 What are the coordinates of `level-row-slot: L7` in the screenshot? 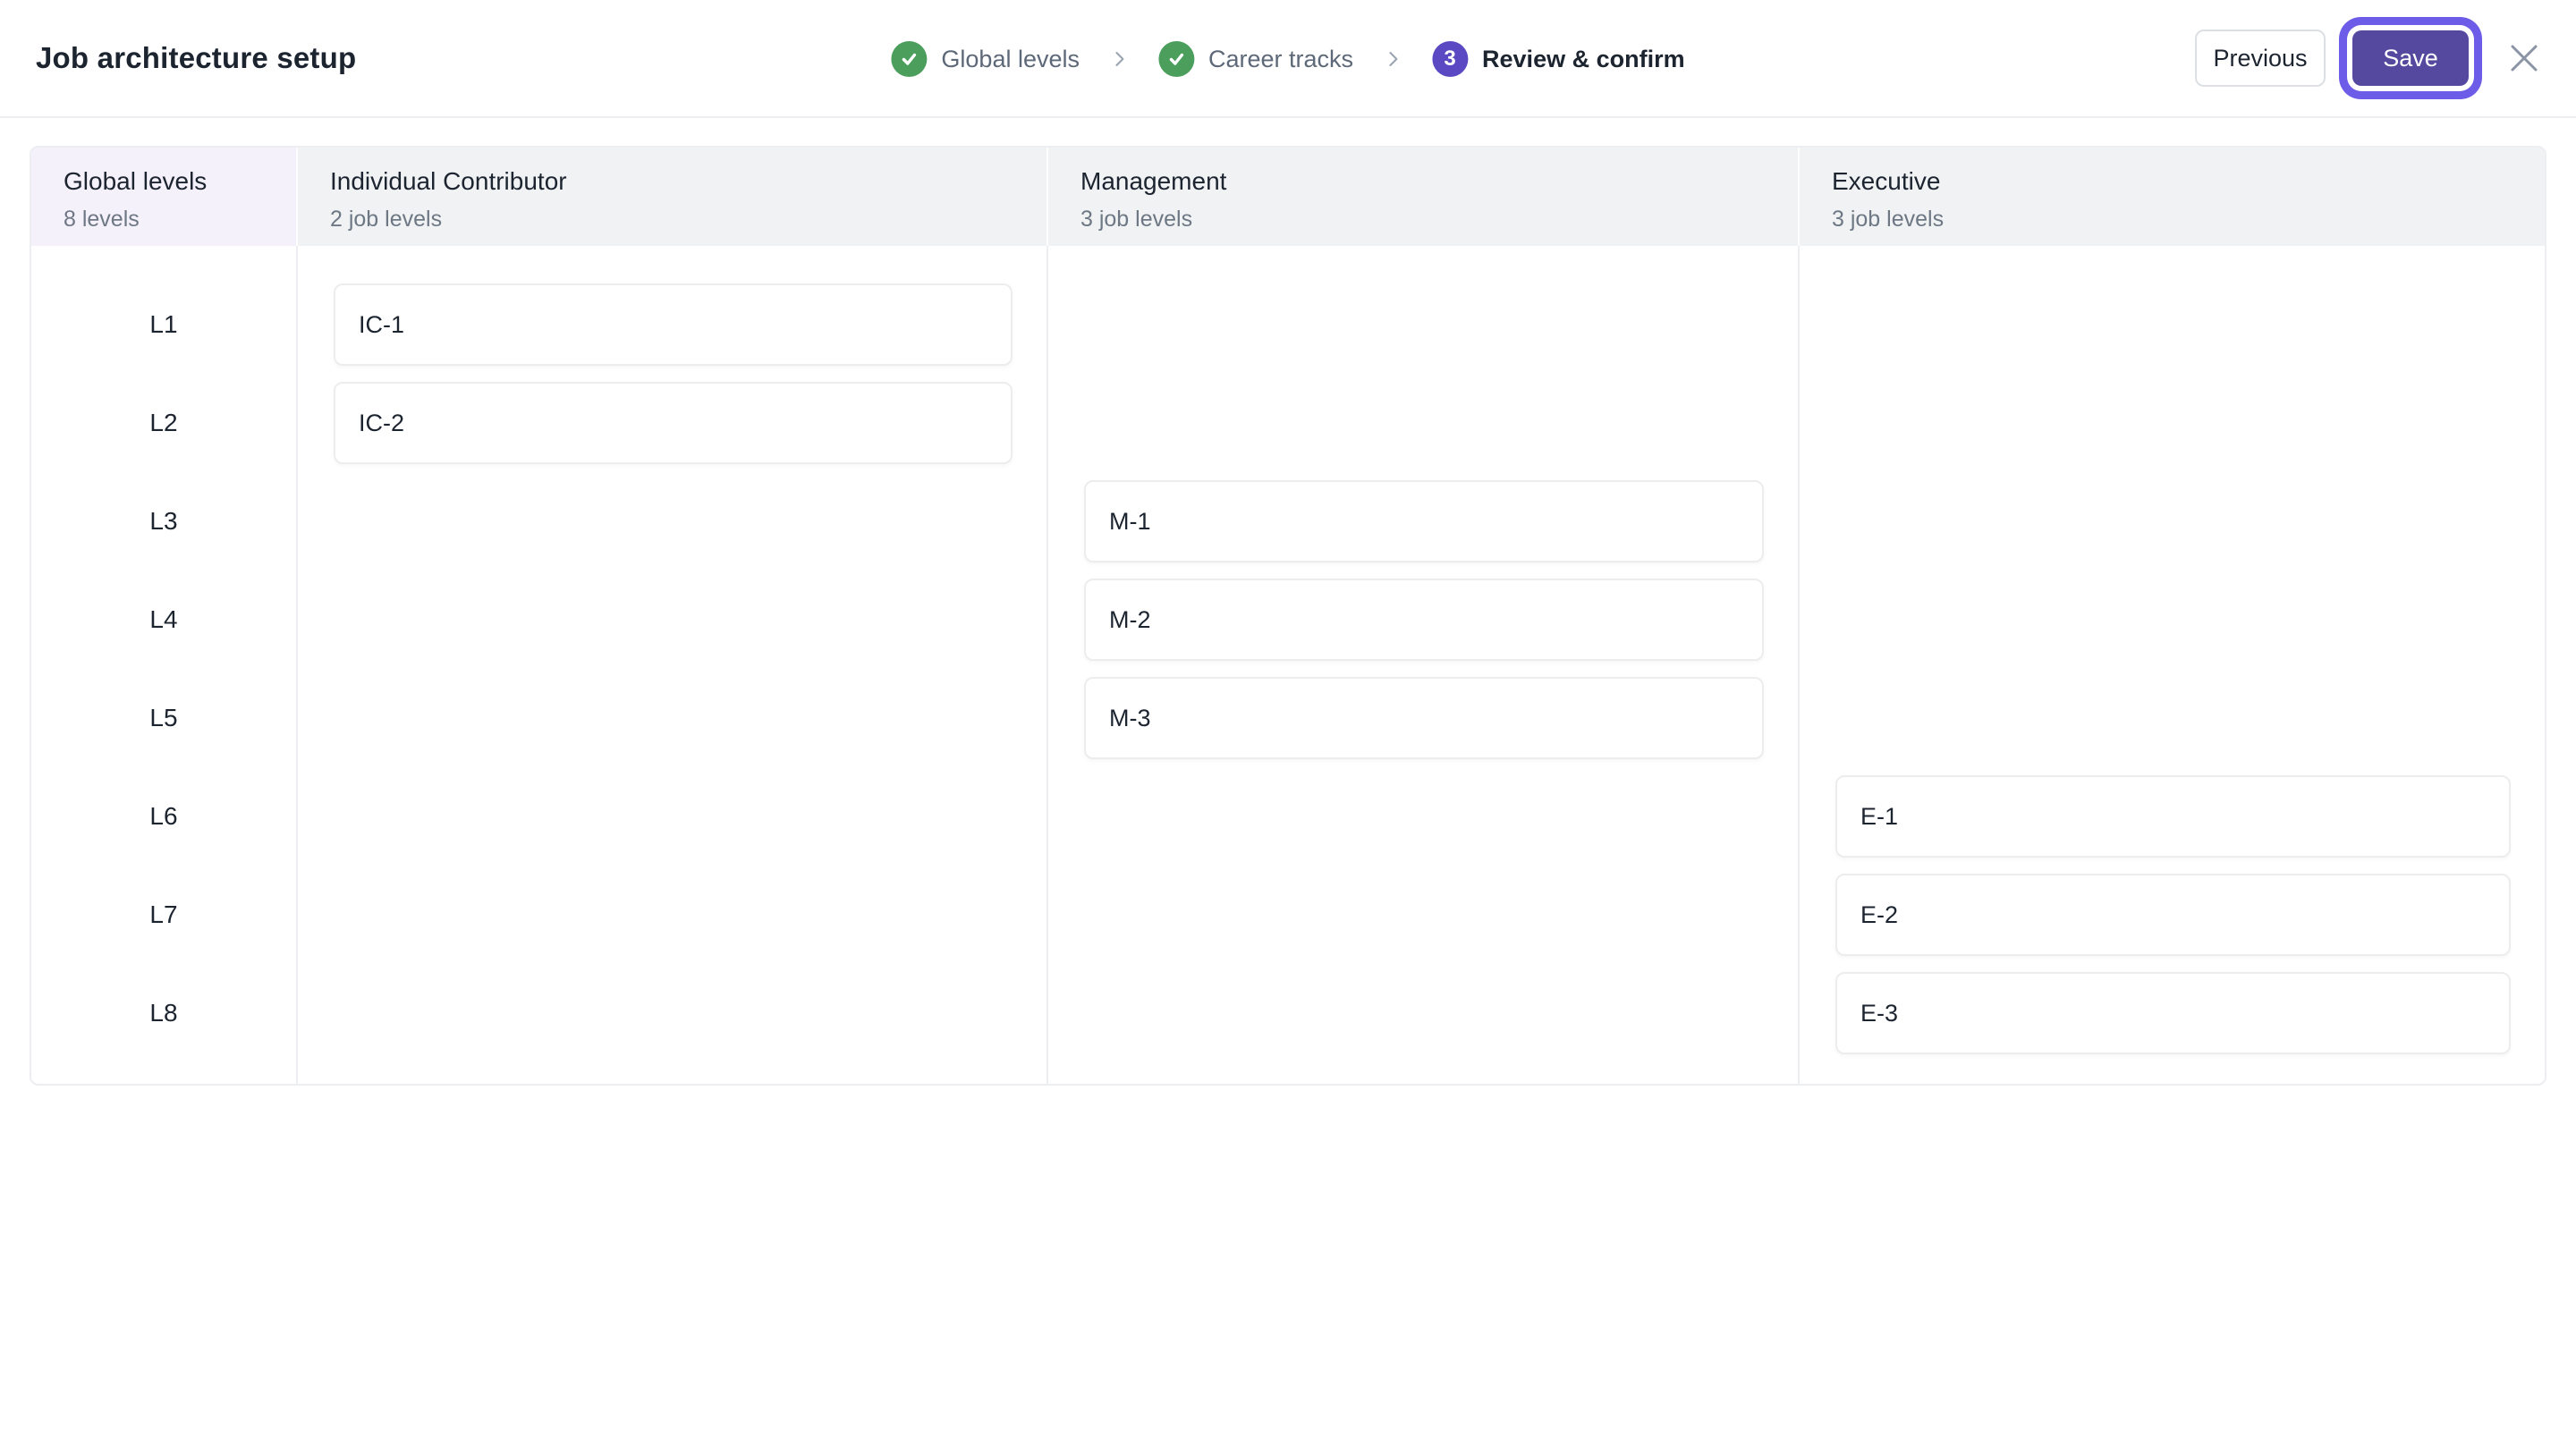 It's located at (163, 915).